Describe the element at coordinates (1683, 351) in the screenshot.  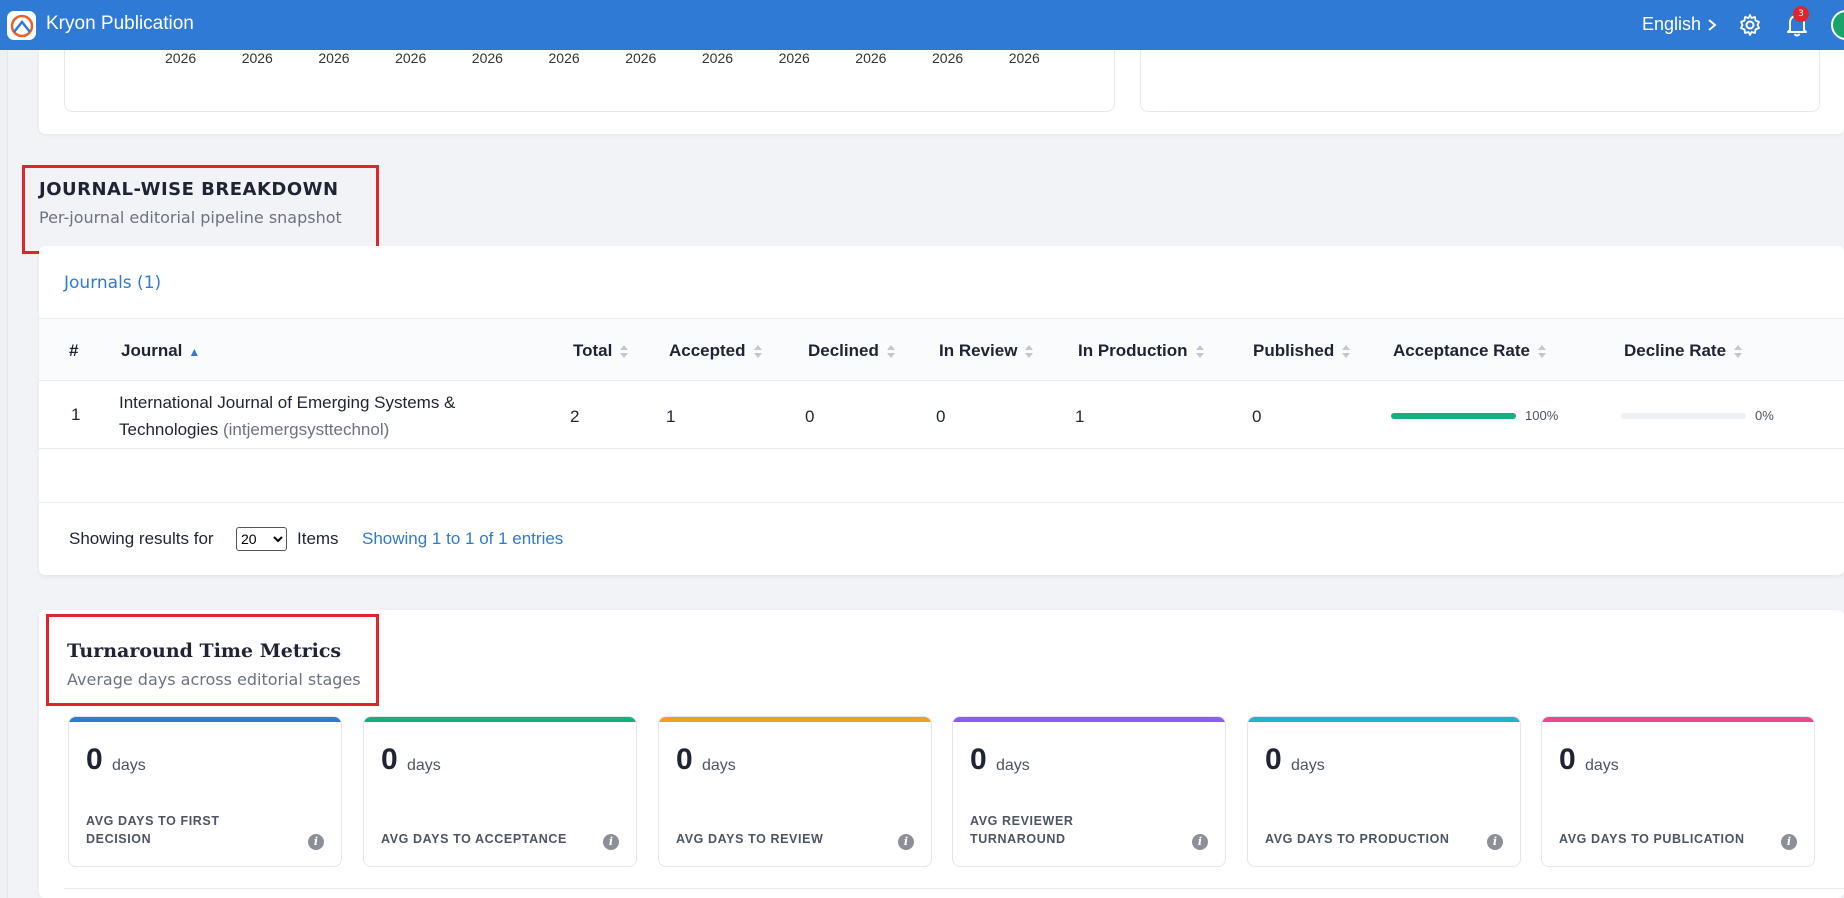
I see `column-header-decline-rate: Decline Rate` at that location.